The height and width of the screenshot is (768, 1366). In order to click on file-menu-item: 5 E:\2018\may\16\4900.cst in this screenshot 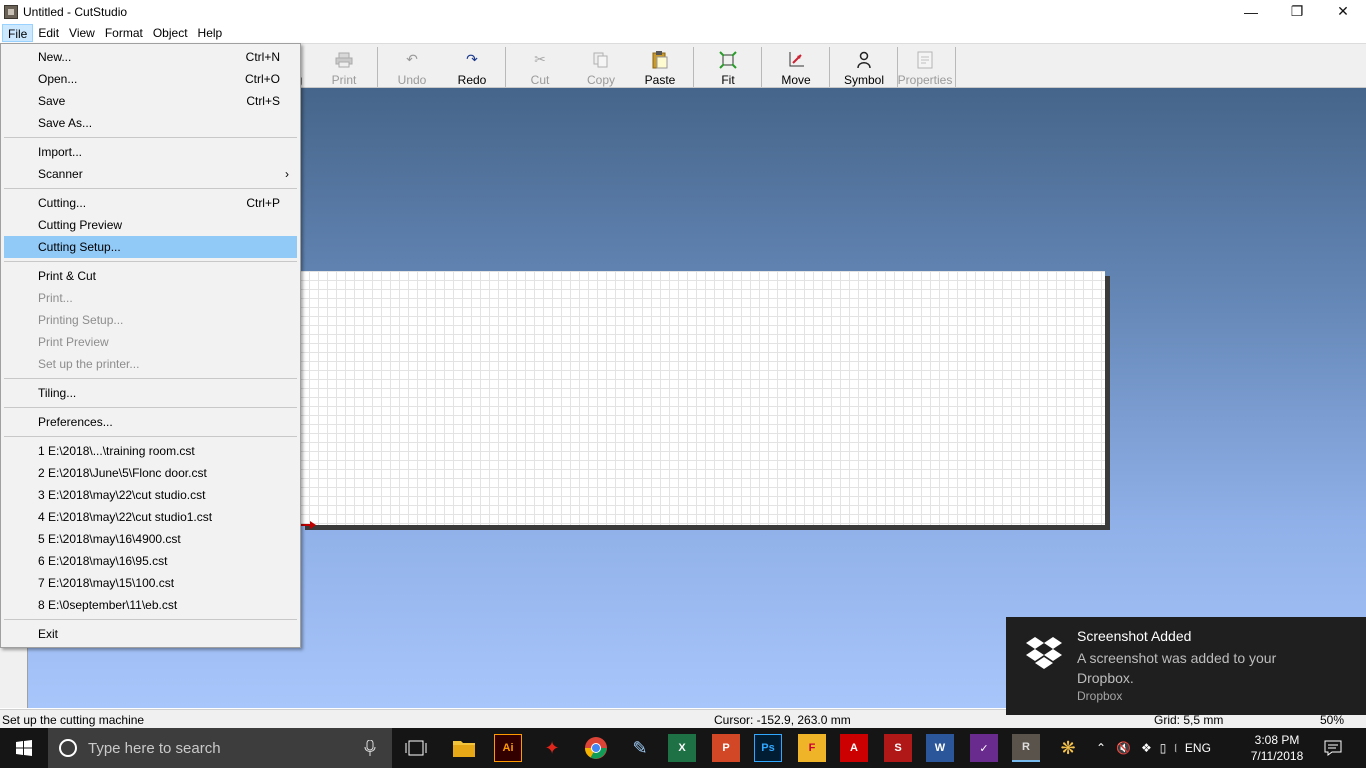, I will do `click(150, 539)`.